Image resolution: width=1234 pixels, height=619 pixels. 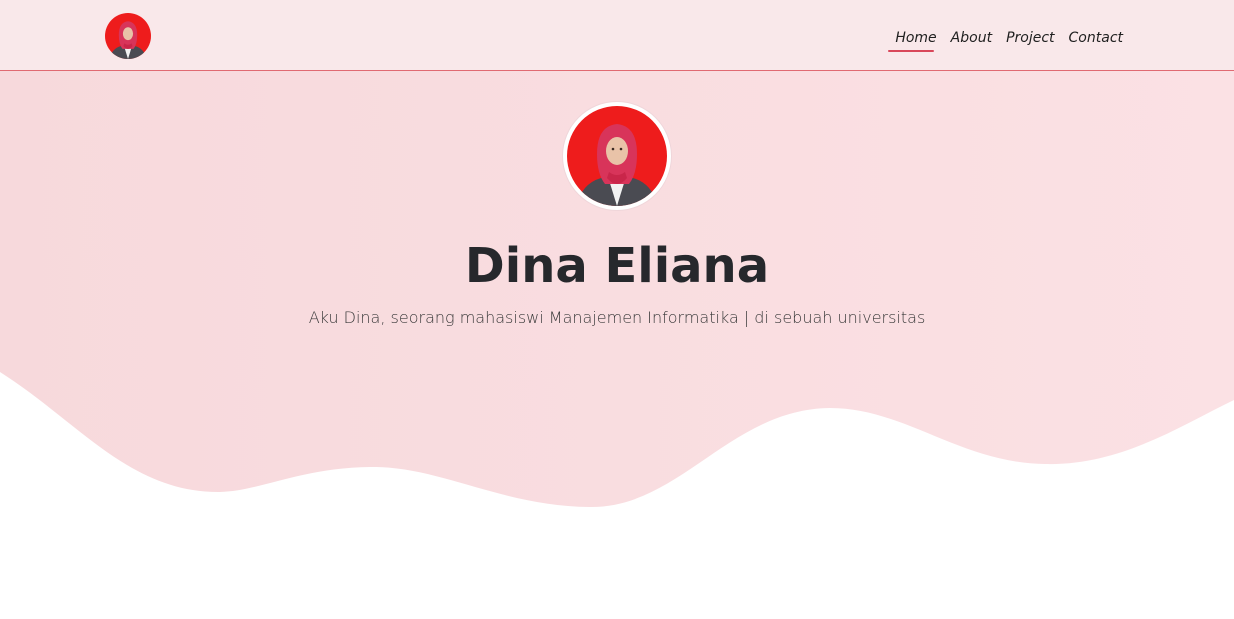 What do you see at coordinates (1096, 38) in the screenshot?
I see `nav-contact-link: Contact` at bounding box center [1096, 38].